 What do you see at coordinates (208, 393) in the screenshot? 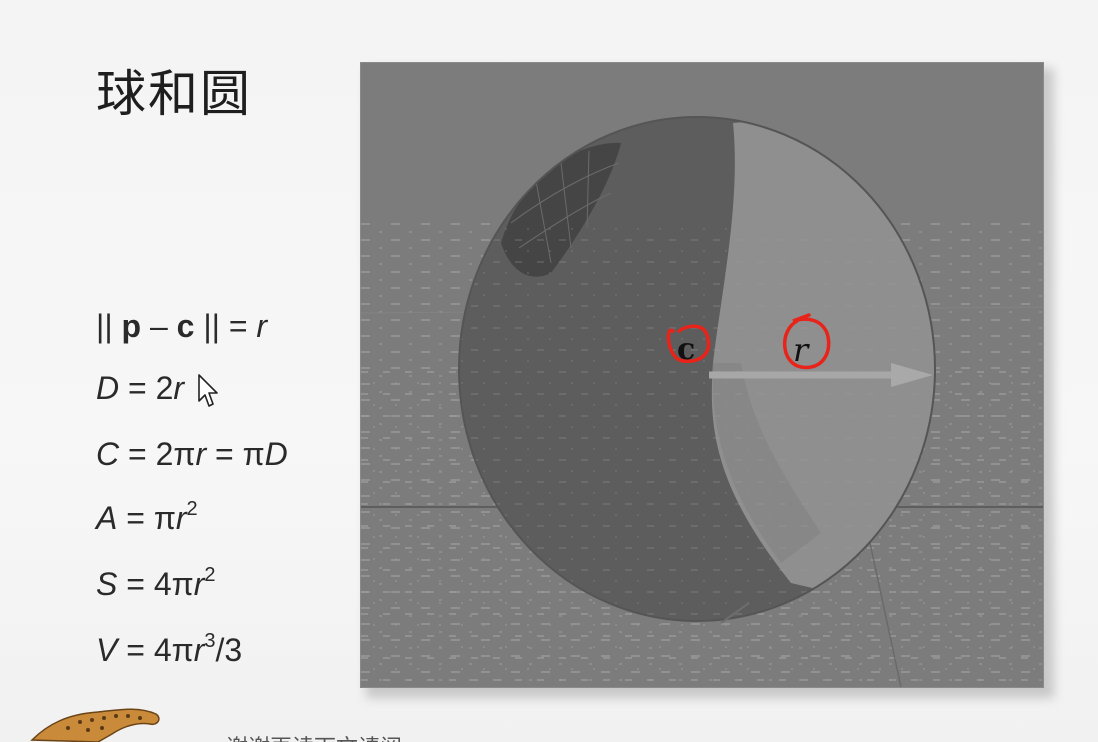
I see `mouse-cursor-icon` at bounding box center [208, 393].